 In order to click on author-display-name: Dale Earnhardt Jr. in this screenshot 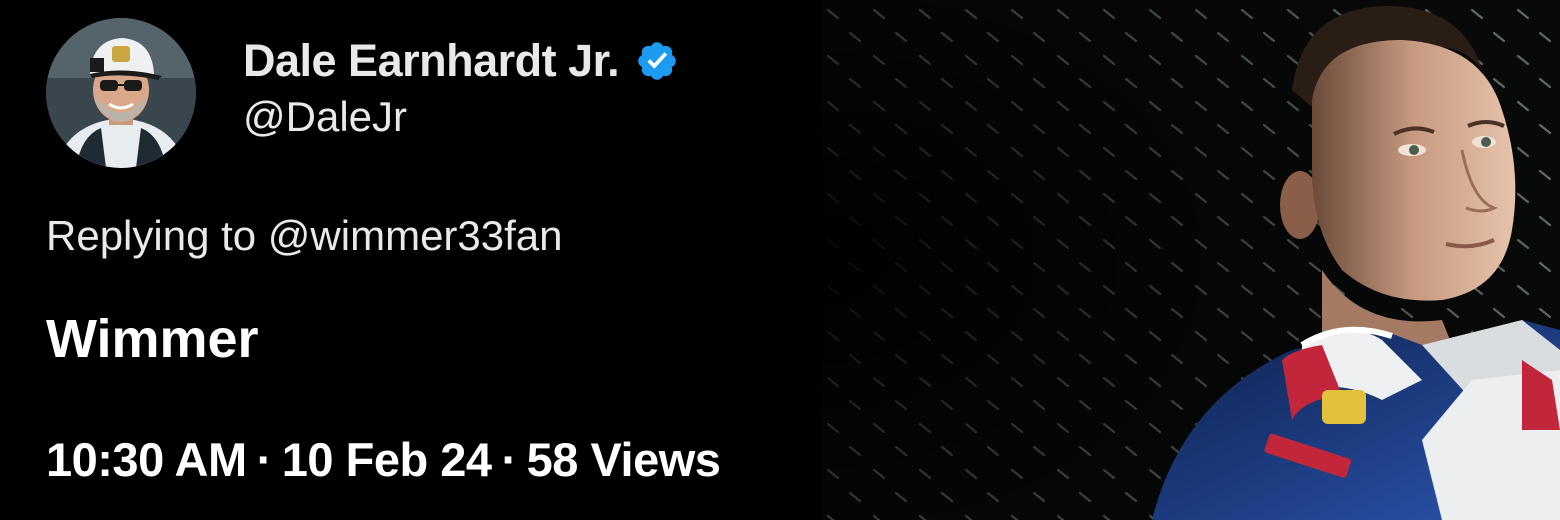, I will do `click(431, 61)`.